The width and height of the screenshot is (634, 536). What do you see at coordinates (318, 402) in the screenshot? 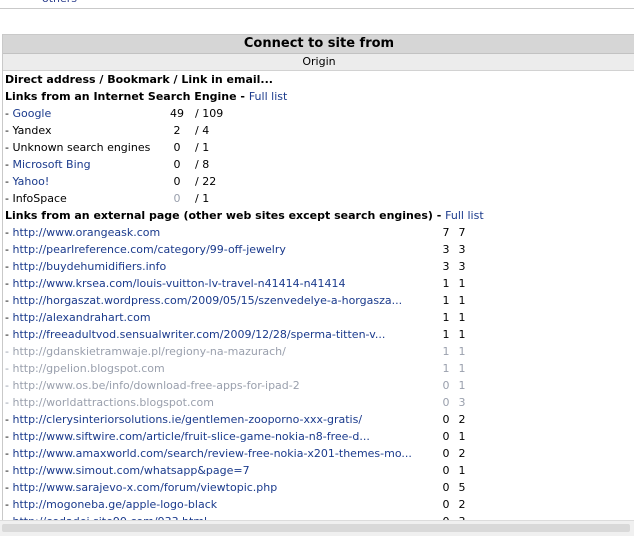
I see `external-page-row: - http://worldattractions.blogspot.com 0 3` at bounding box center [318, 402].